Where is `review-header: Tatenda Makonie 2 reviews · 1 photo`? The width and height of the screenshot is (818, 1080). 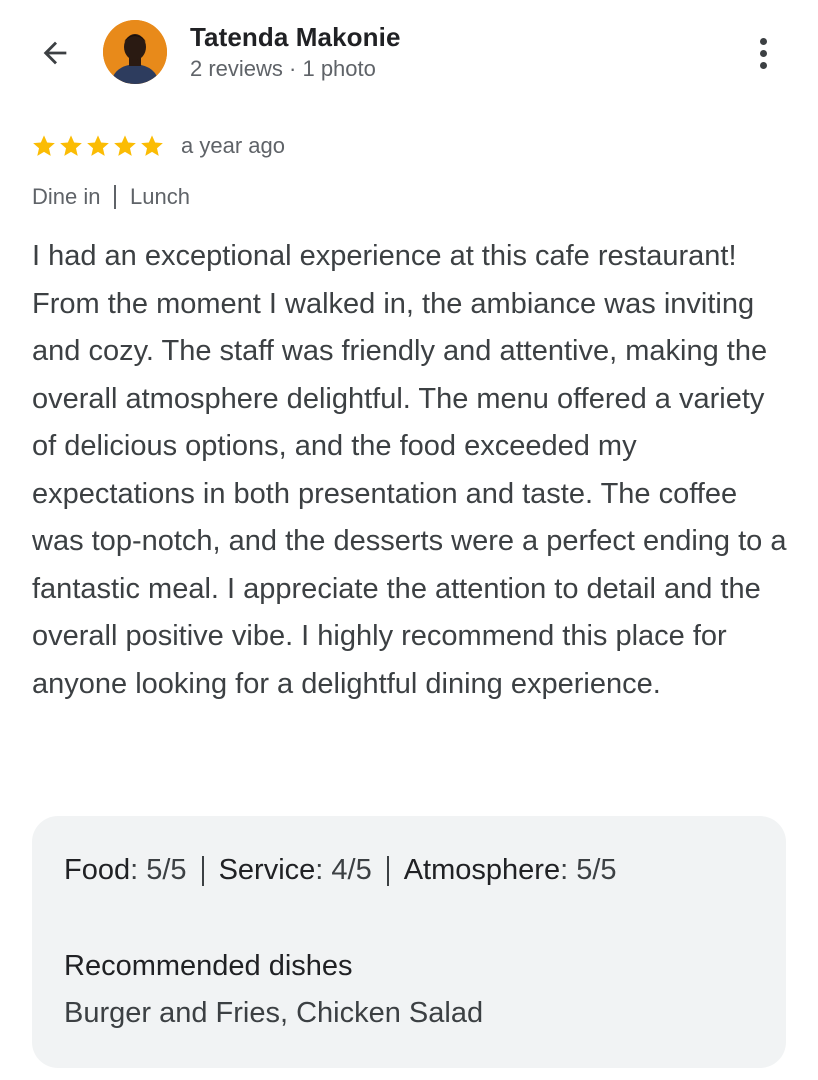
review-header: Tatenda Makonie 2 reviews · 1 photo is located at coordinates (409, 55).